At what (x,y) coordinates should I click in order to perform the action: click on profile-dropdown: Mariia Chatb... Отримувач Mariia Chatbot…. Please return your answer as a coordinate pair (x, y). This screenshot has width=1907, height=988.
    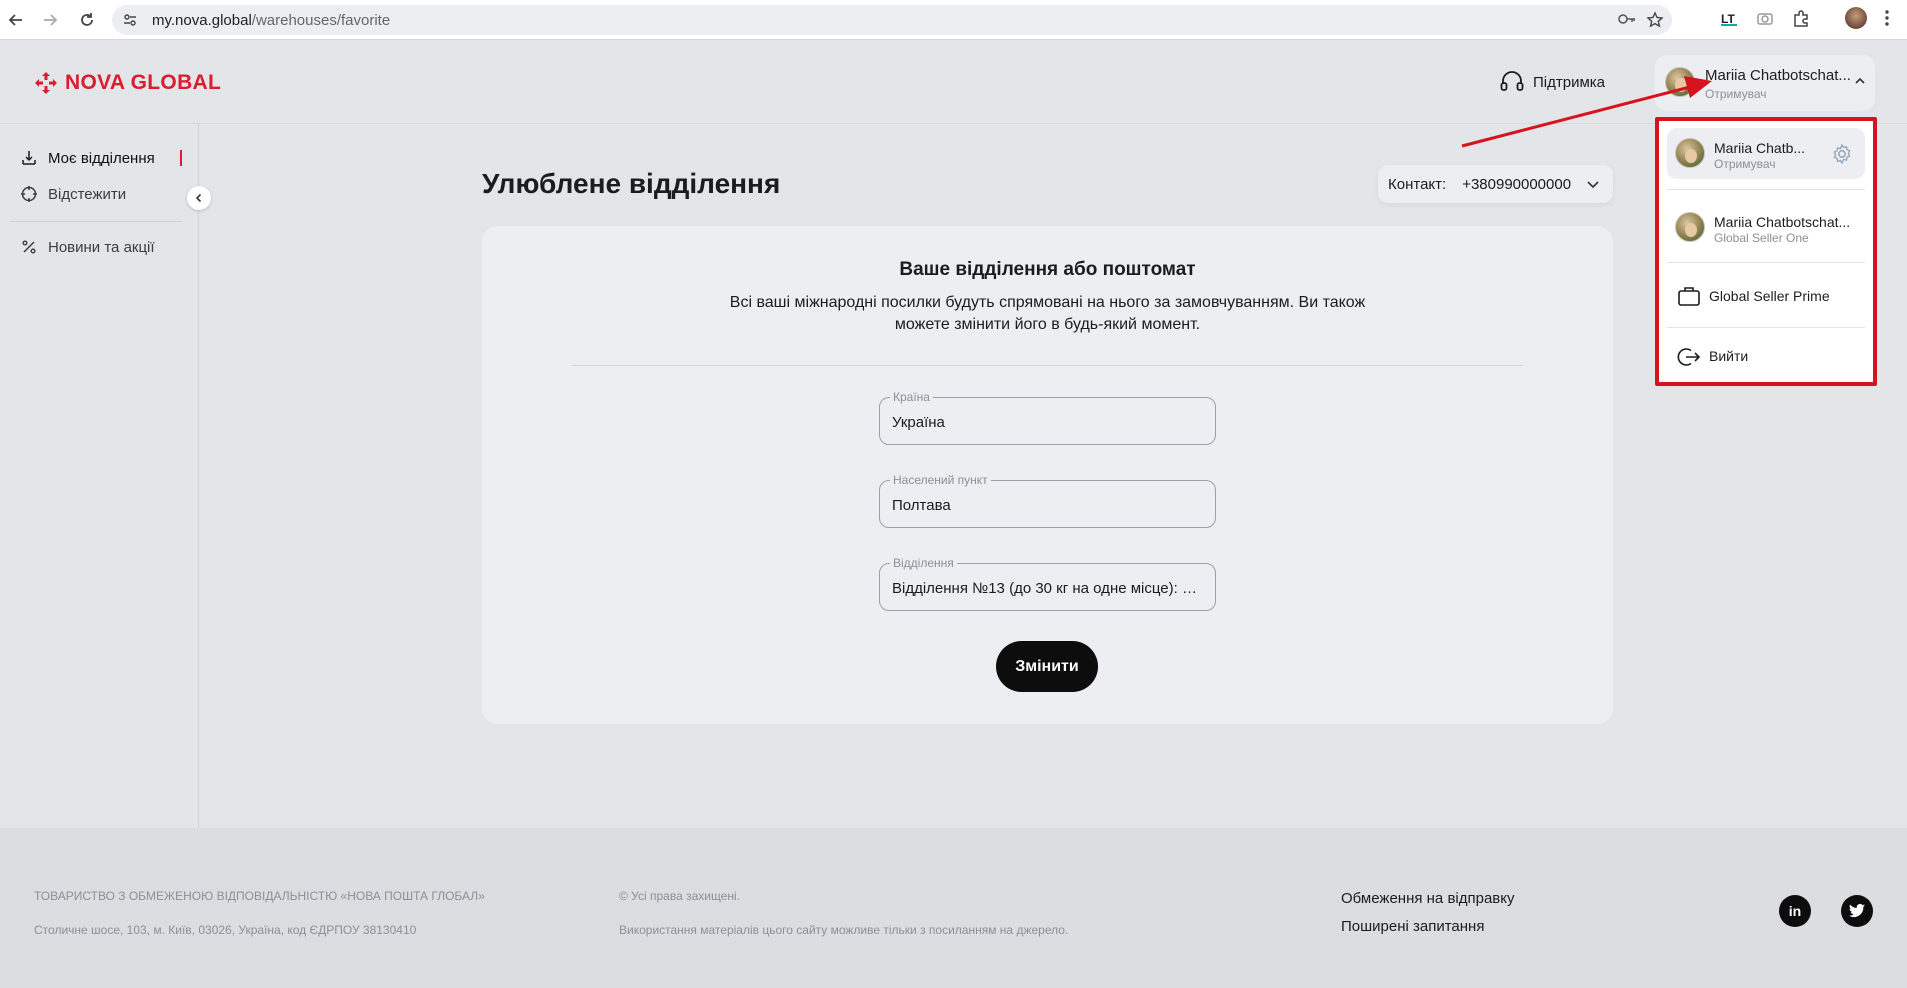
    Looking at the image, I should click on (1766, 251).